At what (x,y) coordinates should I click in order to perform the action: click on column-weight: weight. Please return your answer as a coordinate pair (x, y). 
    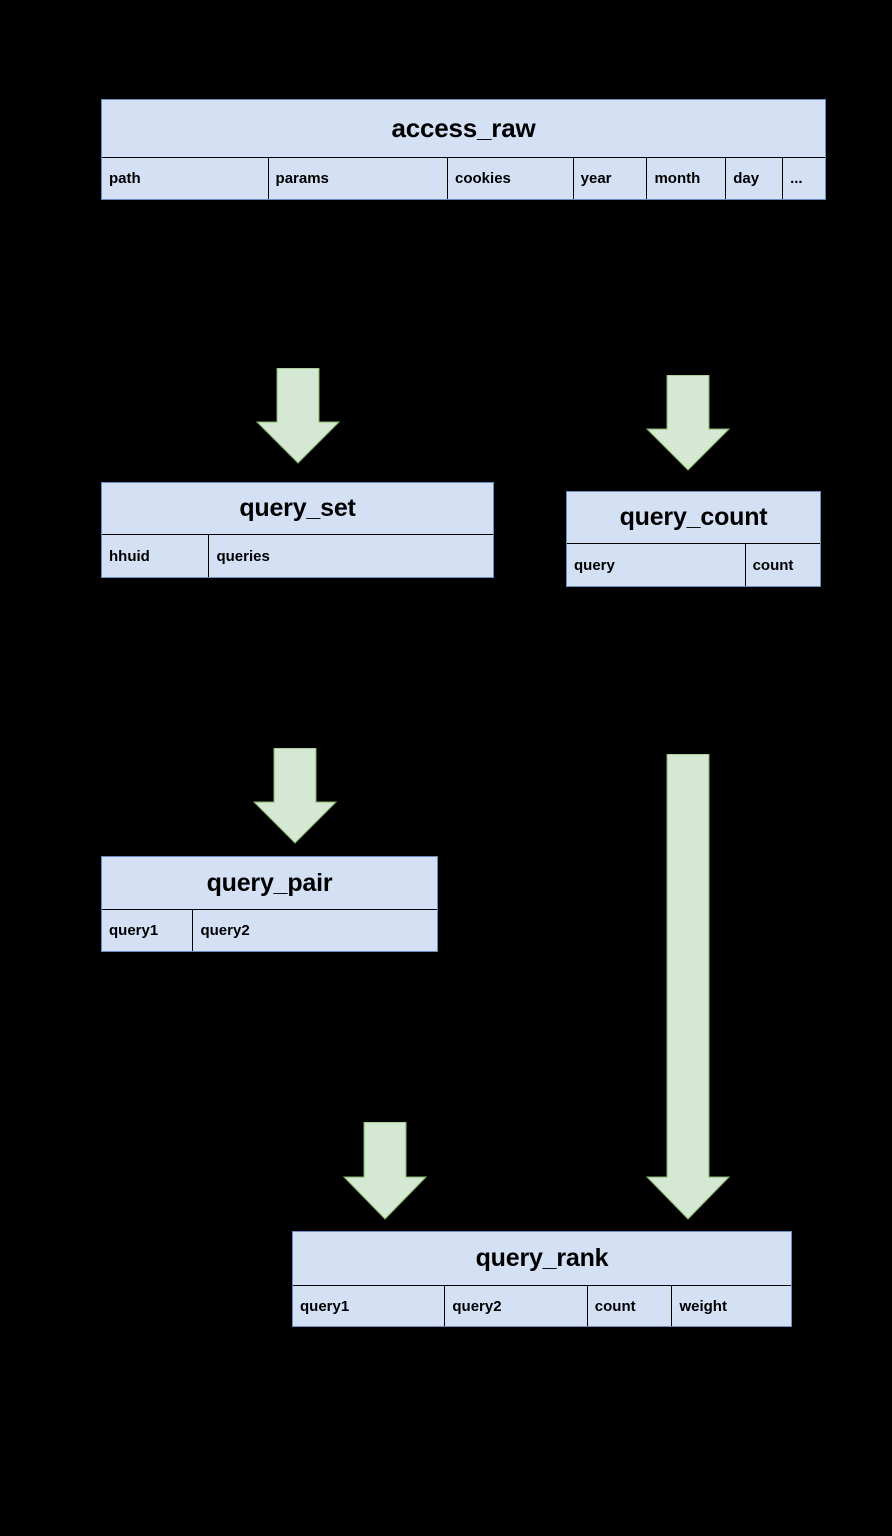
    Looking at the image, I should click on (731, 1306).